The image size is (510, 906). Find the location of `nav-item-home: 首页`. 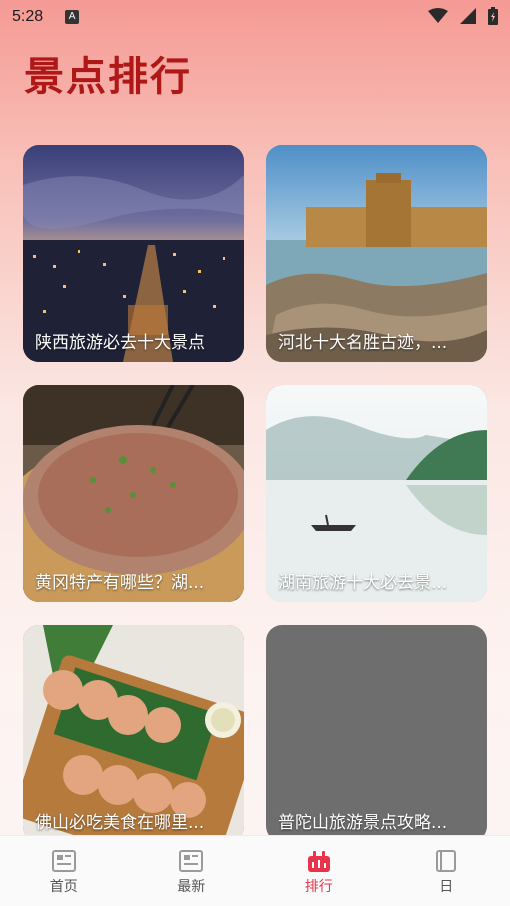

nav-item-home: 首页 is located at coordinates (64, 871).